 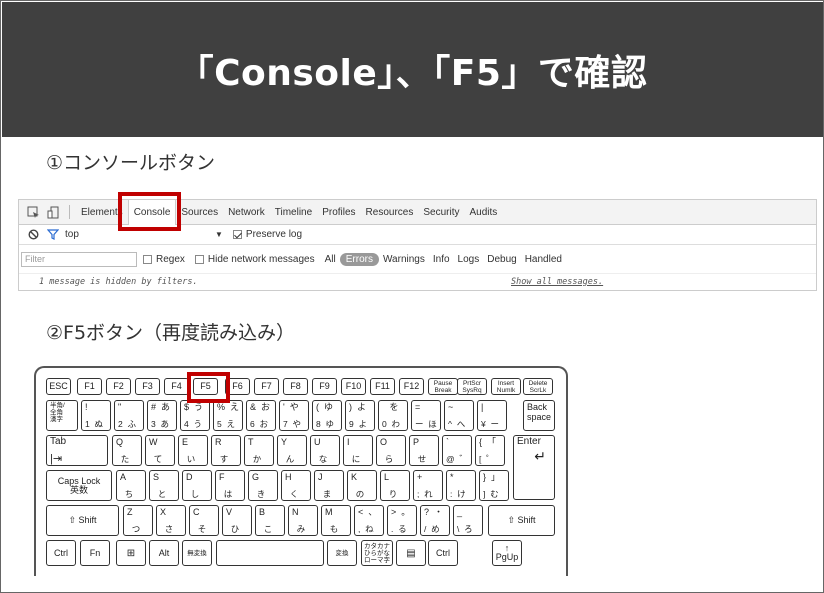 What do you see at coordinates (483, 212) in the screenshot?
I see `tab-audits: Audits` at bounding box center [483, 212].